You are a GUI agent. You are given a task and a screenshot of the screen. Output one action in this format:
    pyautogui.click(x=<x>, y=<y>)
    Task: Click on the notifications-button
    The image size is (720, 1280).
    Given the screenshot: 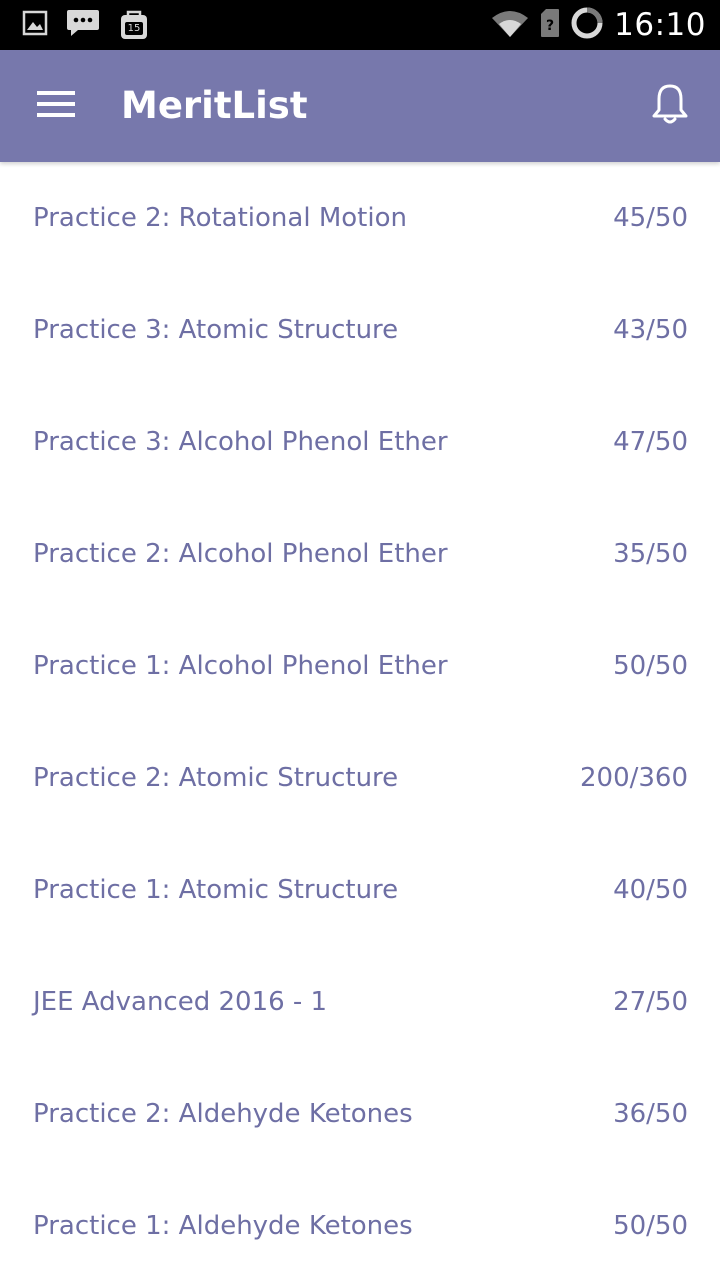 What is the action you would take?
    pyautogui.click(x=670, y=106)
    